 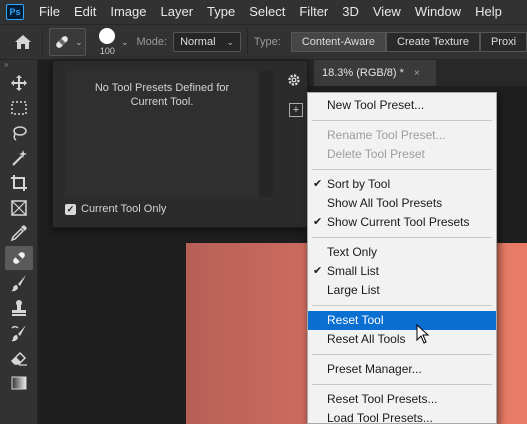 I want to click on menu-edit: Edit, so click(x=85, y=12).